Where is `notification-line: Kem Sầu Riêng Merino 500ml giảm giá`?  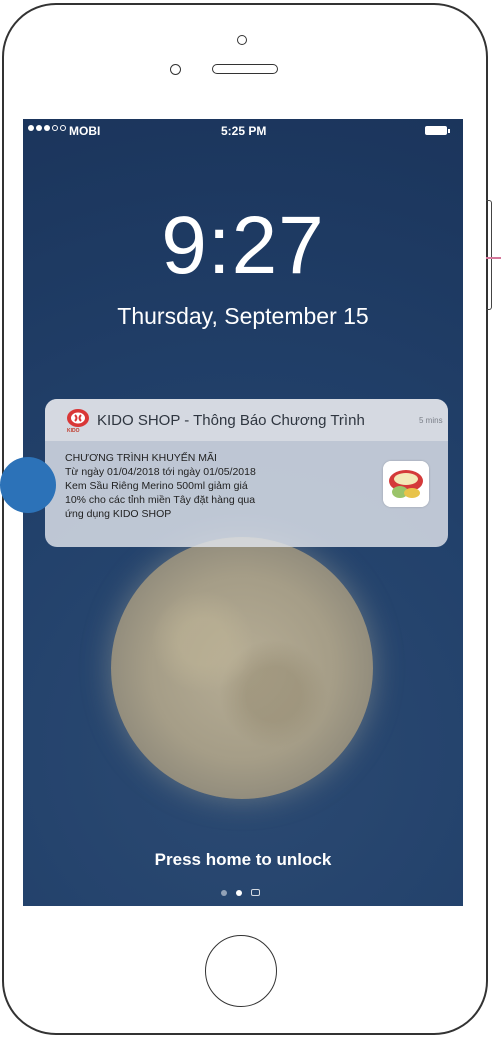 notification-line: Kem Sầu Riêng Merino 500ml giảm giá is located at coordinates (156, 486).